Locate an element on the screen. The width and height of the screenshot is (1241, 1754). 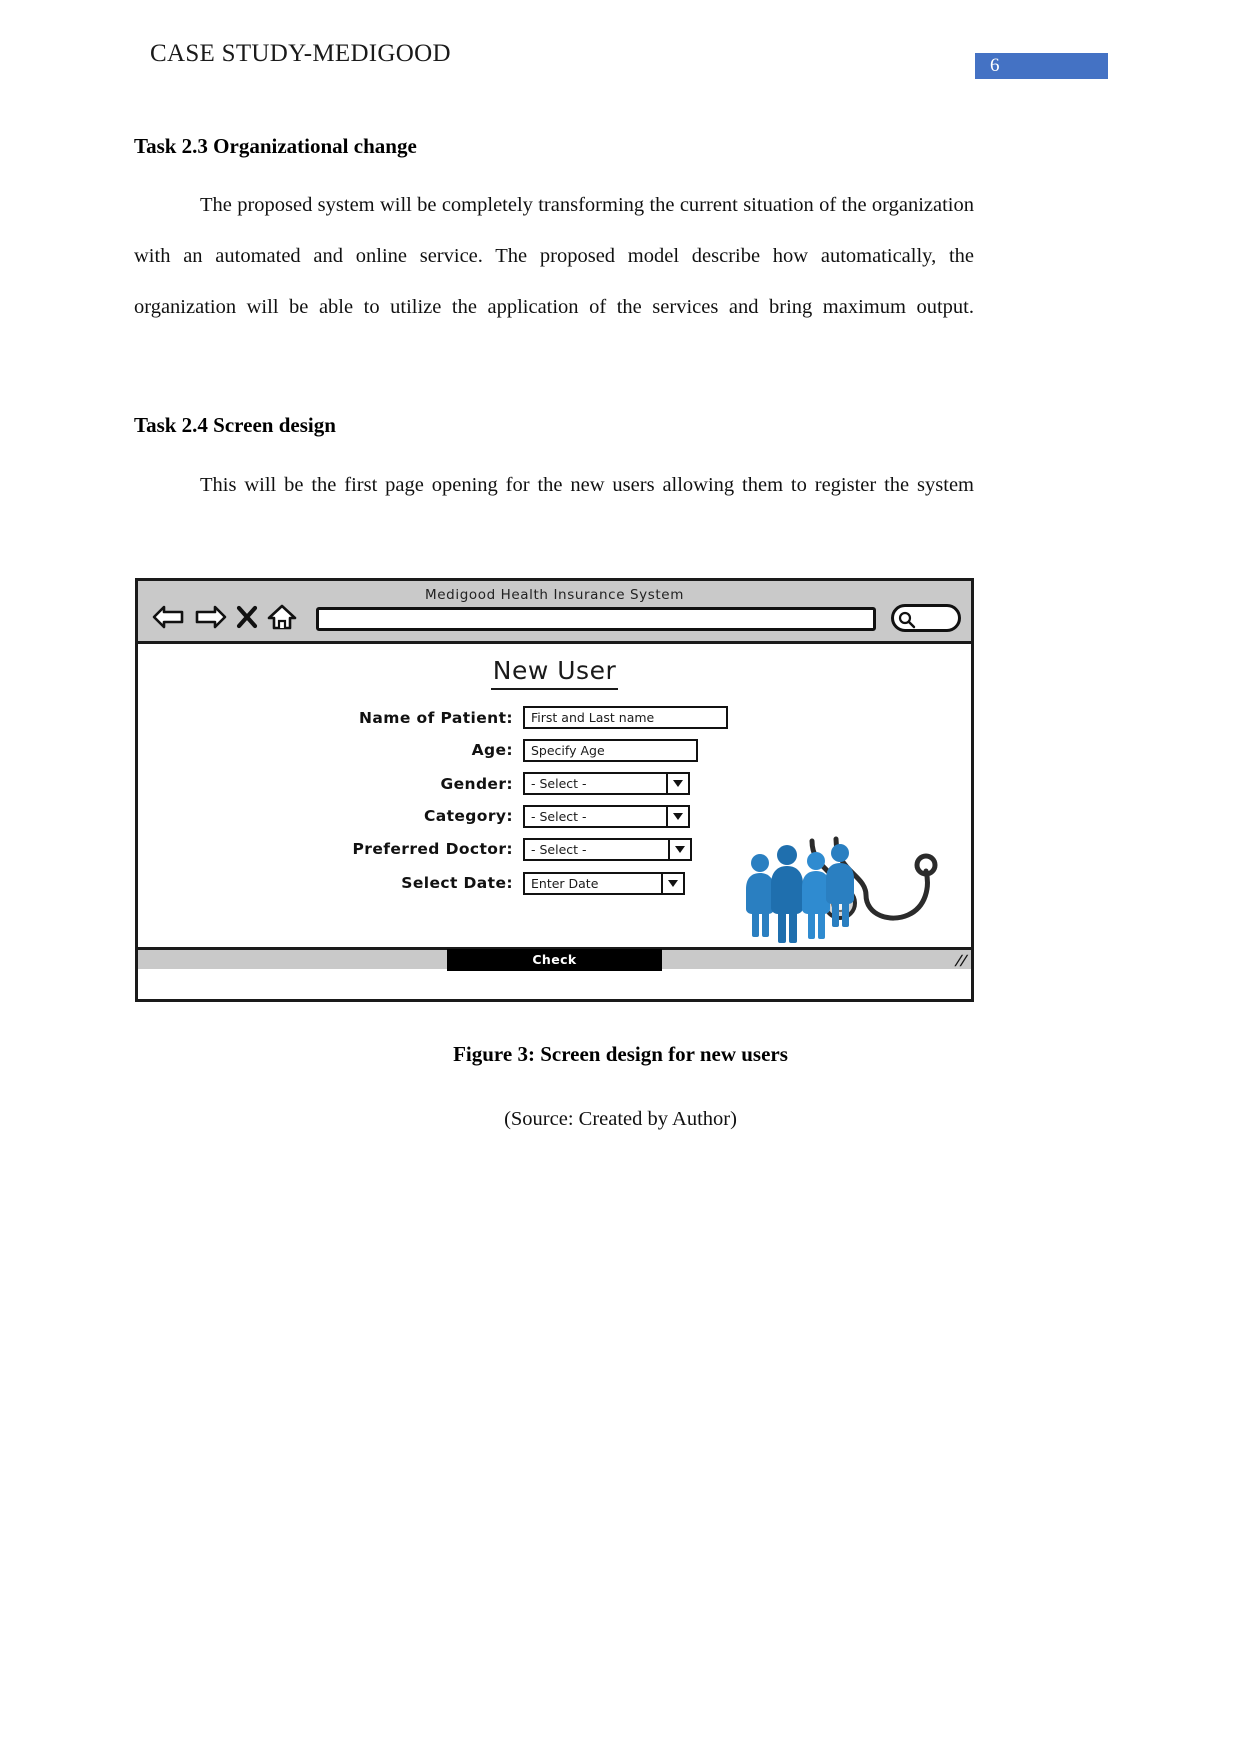
resize-grip-icon: // is located at coordinates (960, 961).